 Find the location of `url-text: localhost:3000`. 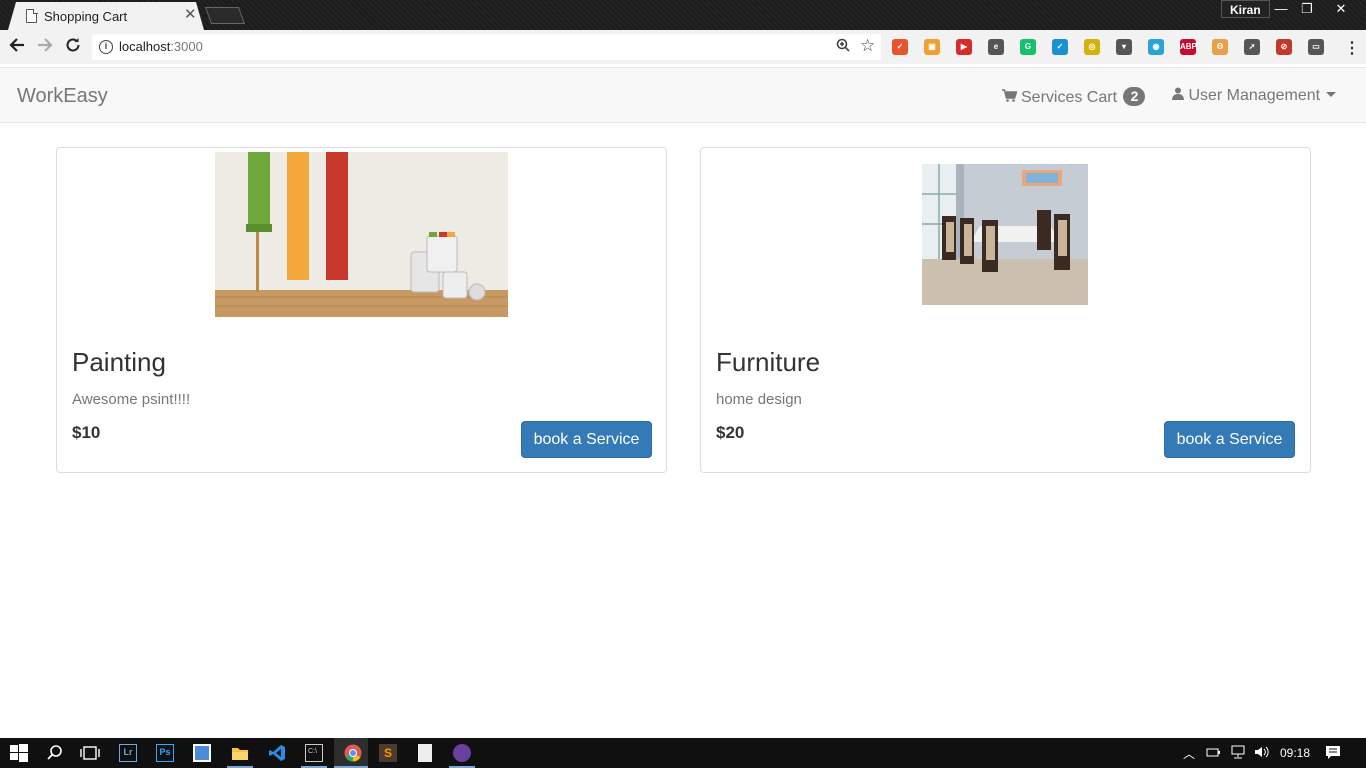

url-text: localhost:3000 is located at coordinates (161, 46).